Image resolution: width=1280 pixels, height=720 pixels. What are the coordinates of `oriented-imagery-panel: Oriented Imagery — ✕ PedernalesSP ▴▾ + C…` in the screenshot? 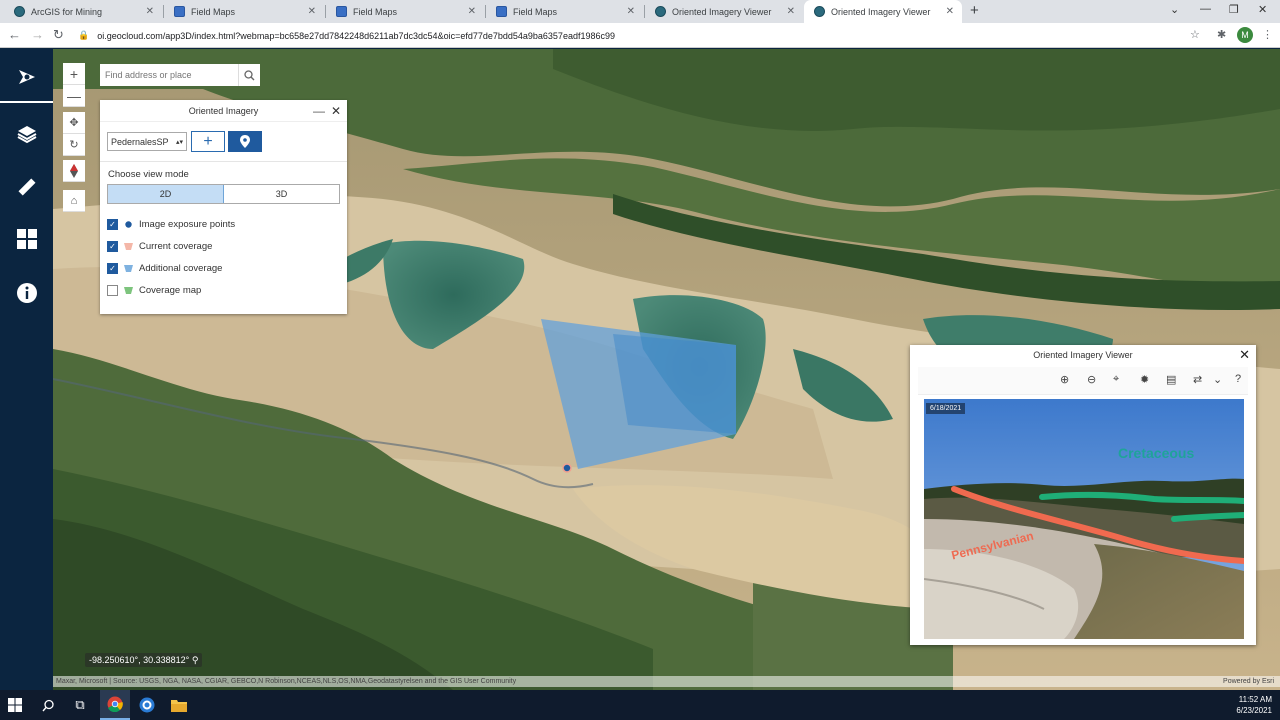 It's located at (223, 207).